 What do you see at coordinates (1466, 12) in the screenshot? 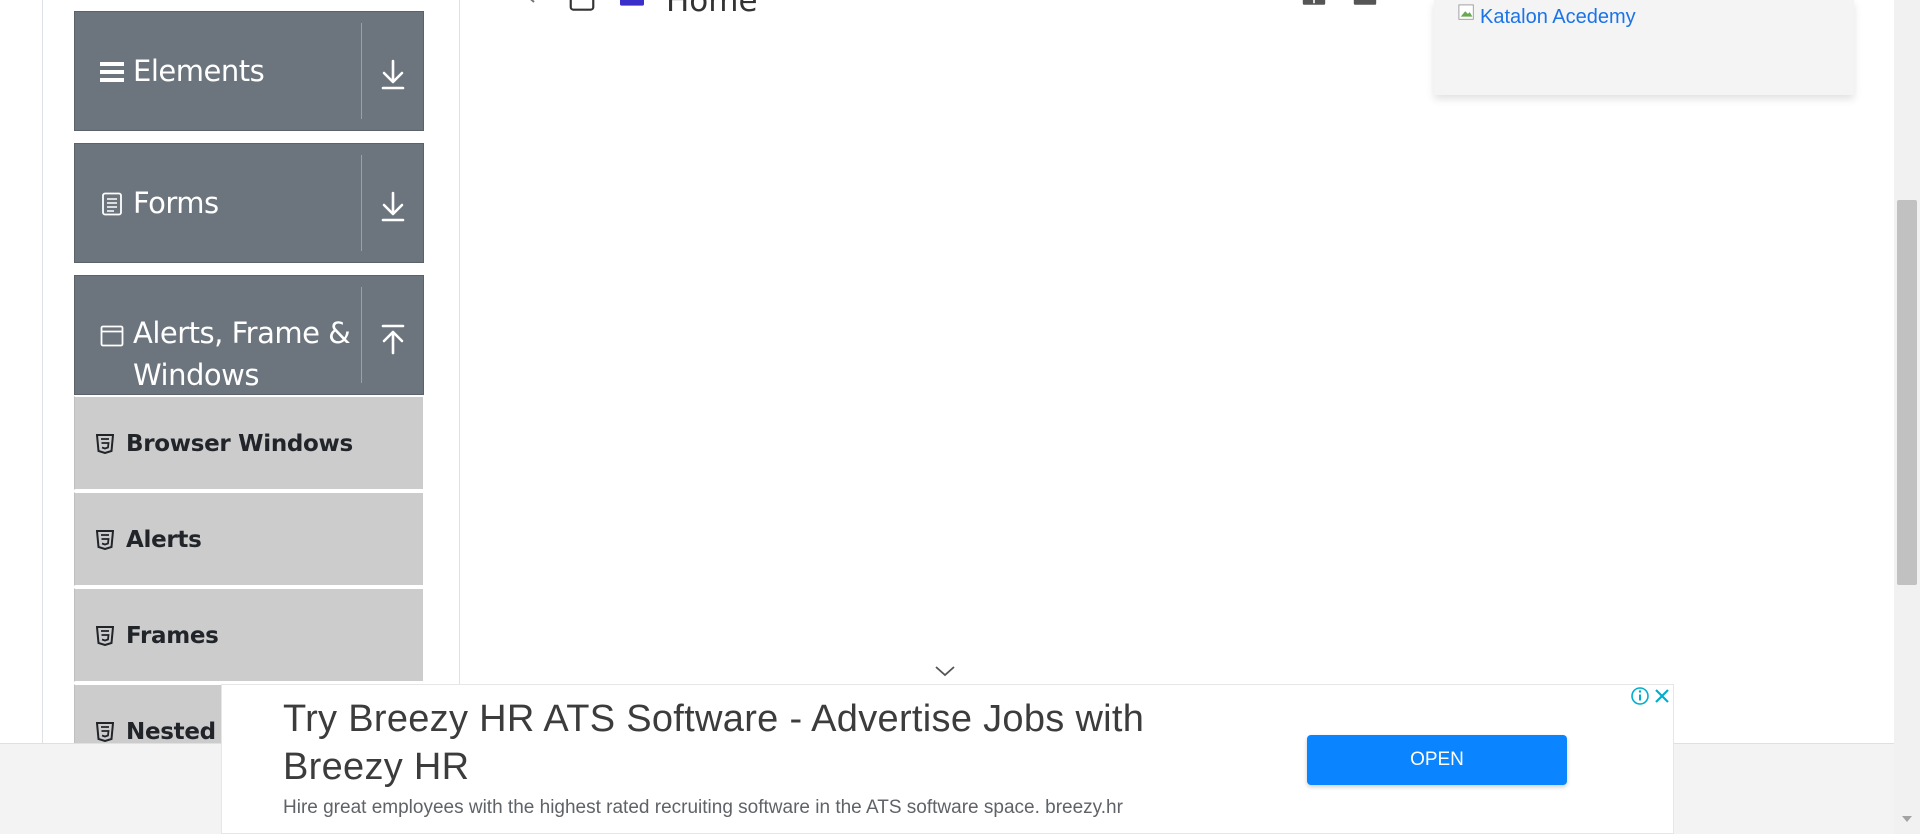
I see `broken-image-icon` at bounding box center [1466, 12].